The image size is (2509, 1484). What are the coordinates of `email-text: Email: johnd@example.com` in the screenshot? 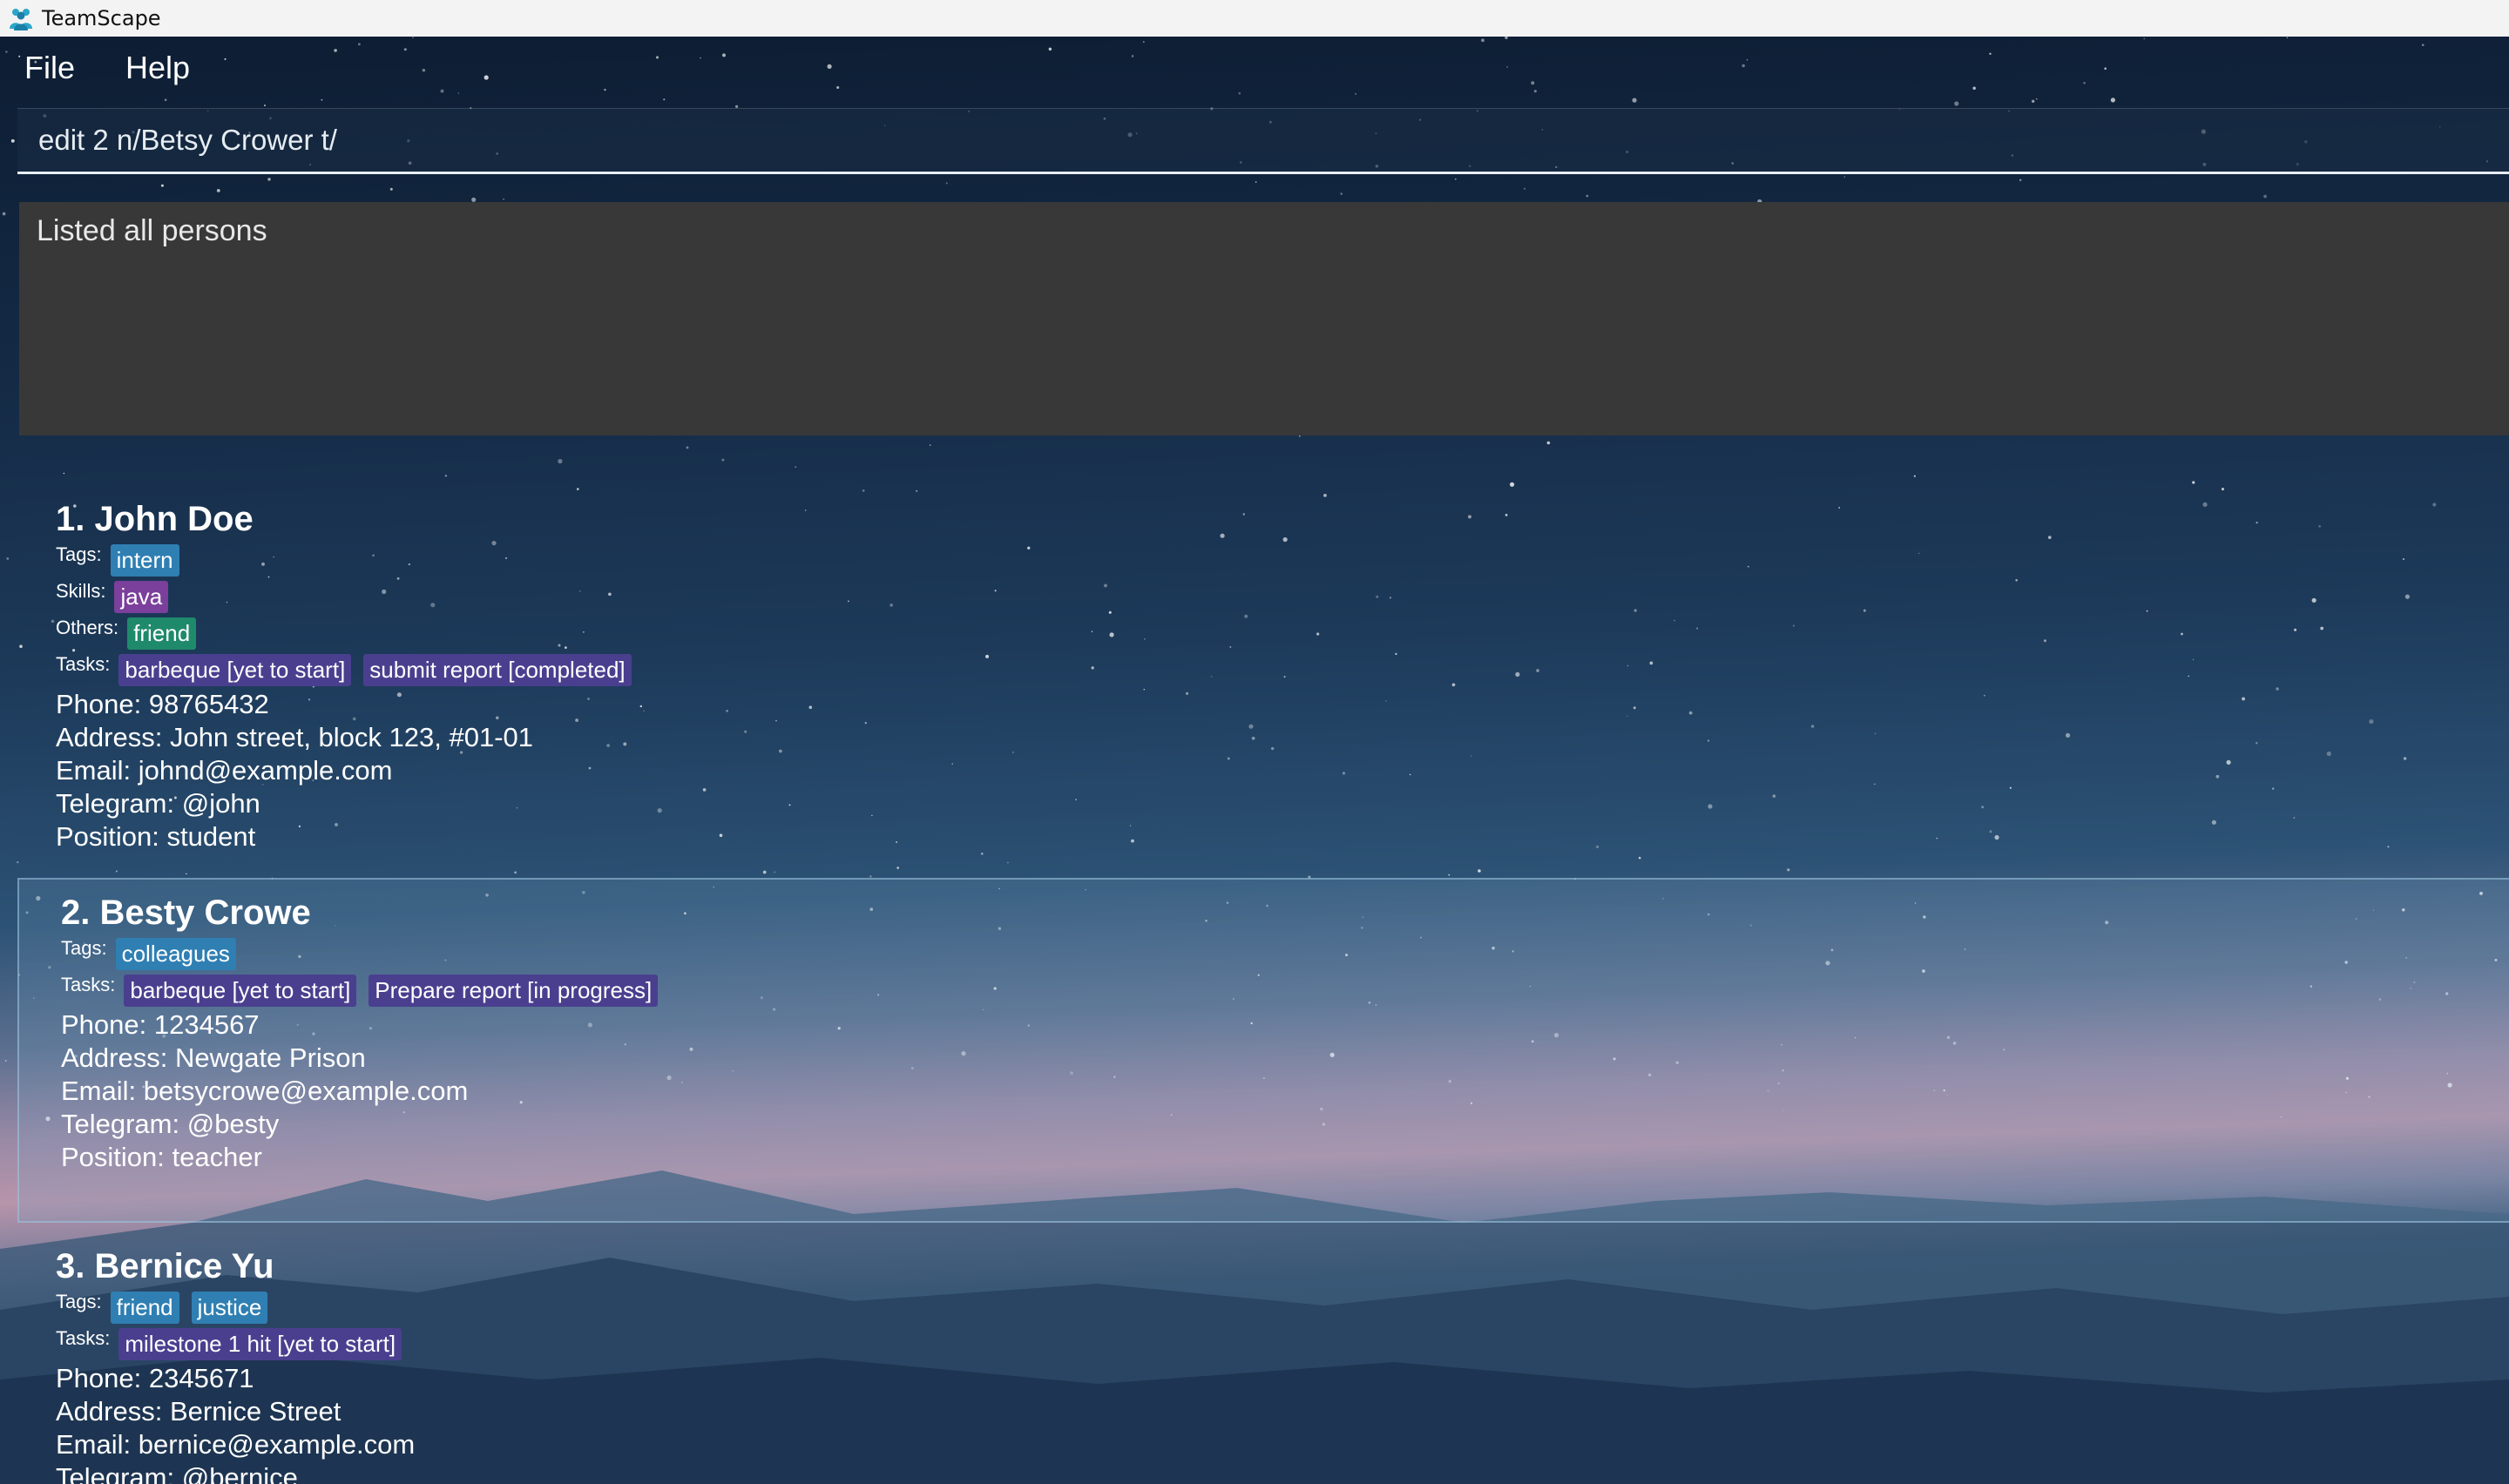 It's located at (224, 770).